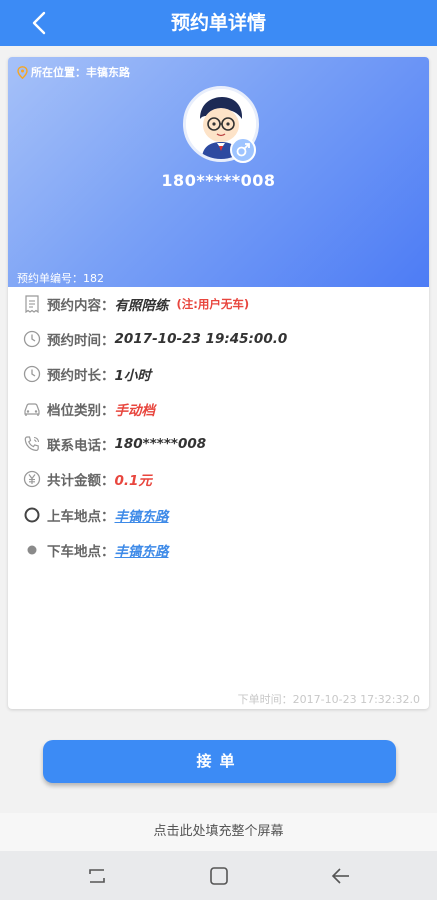 Image resolution: width=437 pixels, height=900 pixels. I want to click on phone-icon, so click(32, 444).